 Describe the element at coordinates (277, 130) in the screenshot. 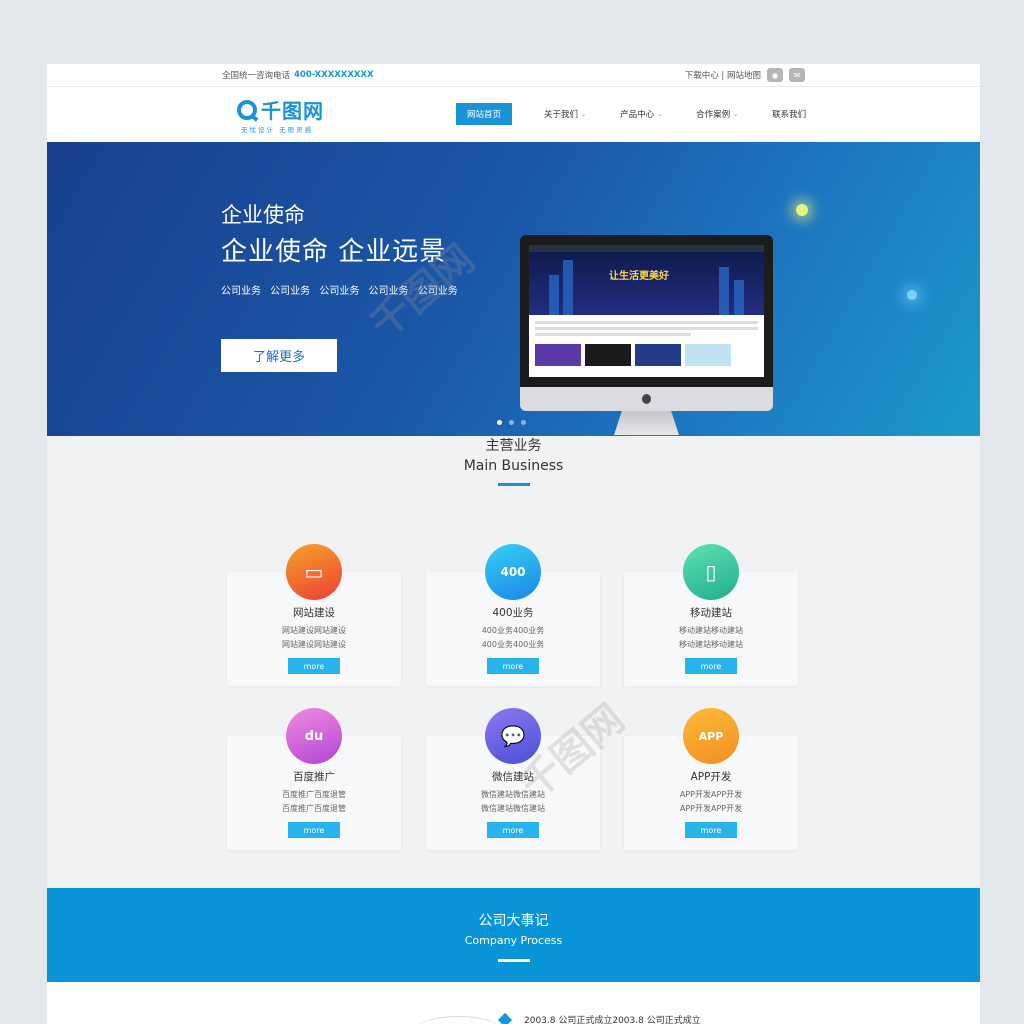

I see `logo-slogan: 无忧设计 无限灵感` at that location.